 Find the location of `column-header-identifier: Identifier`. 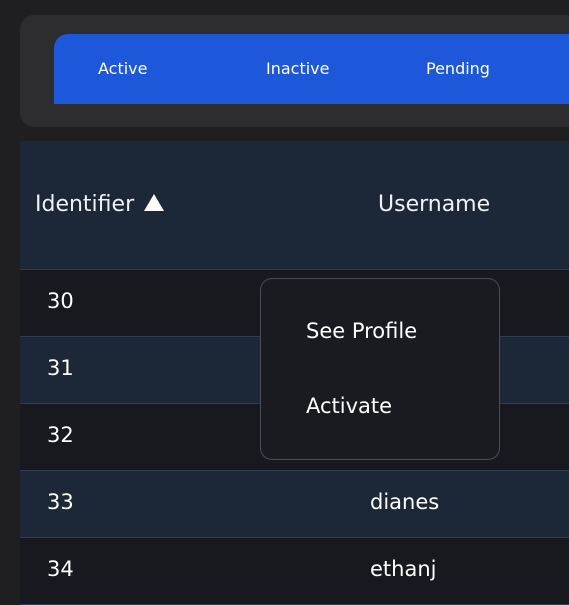

column-header-identifier: Identifier is located at coordinates (100, 205).